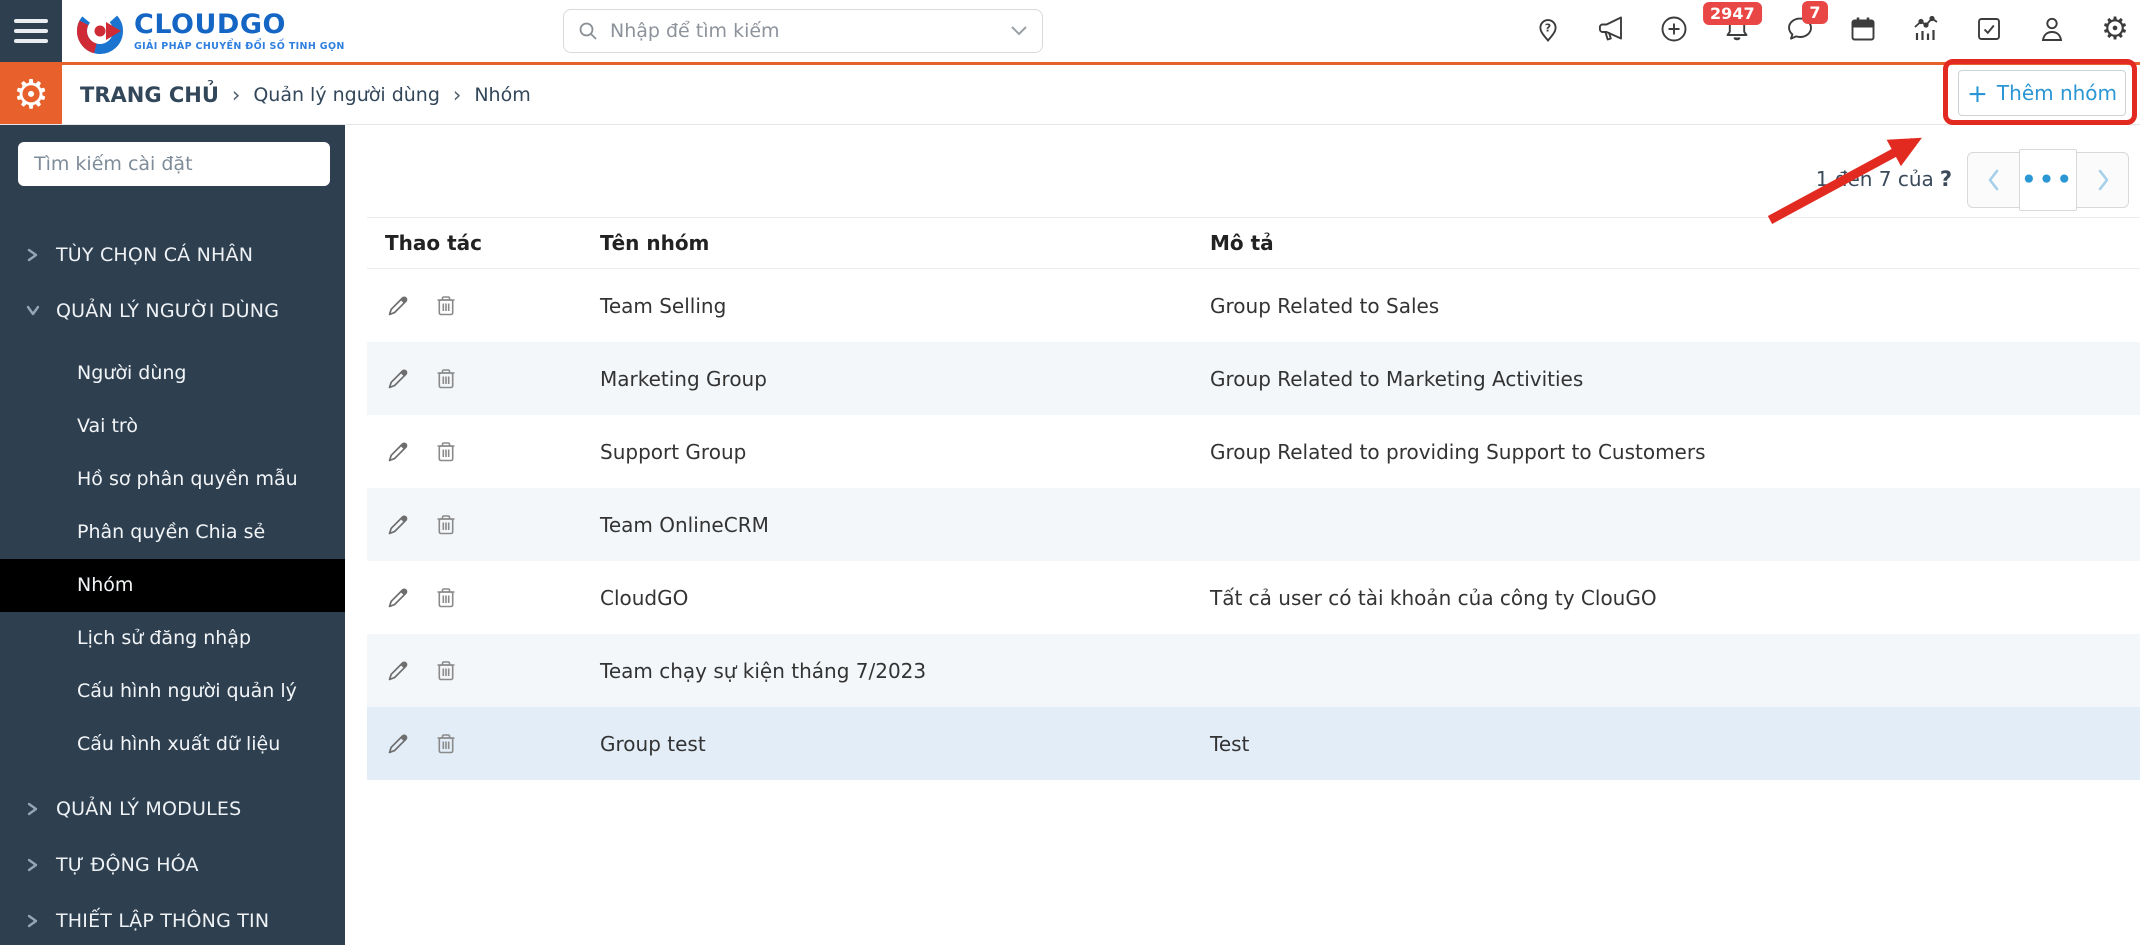  I want to click on group-description: Group Related to Sales, so click(1325, 305).